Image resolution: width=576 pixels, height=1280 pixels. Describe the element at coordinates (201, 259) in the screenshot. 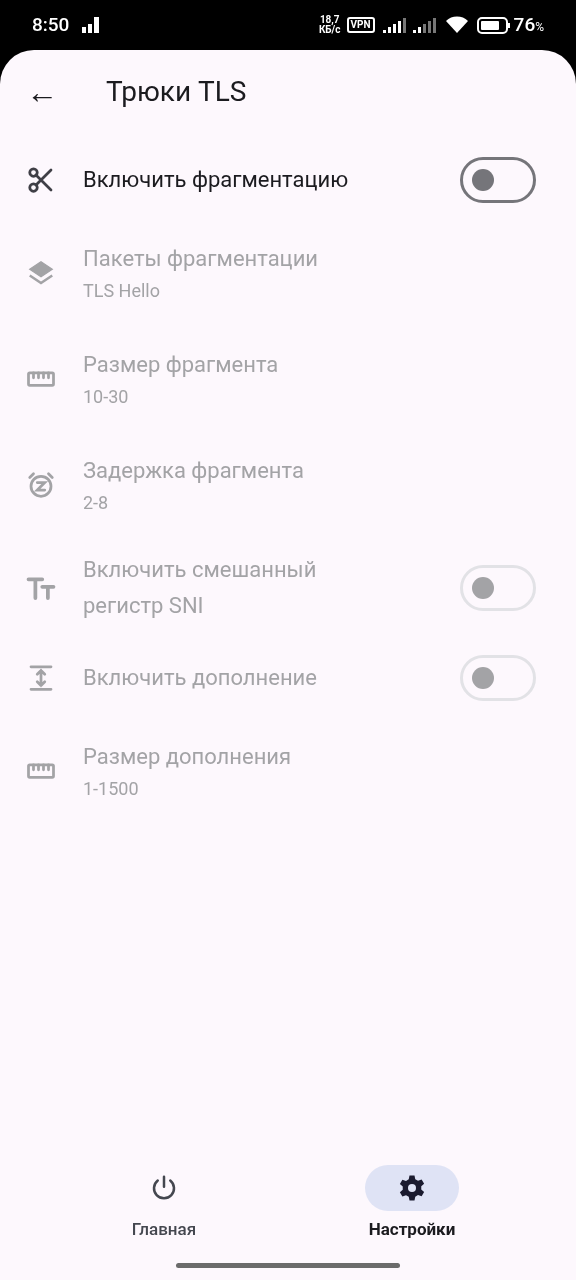

I see `setting-title: Пакеты фрагментации` at that location.